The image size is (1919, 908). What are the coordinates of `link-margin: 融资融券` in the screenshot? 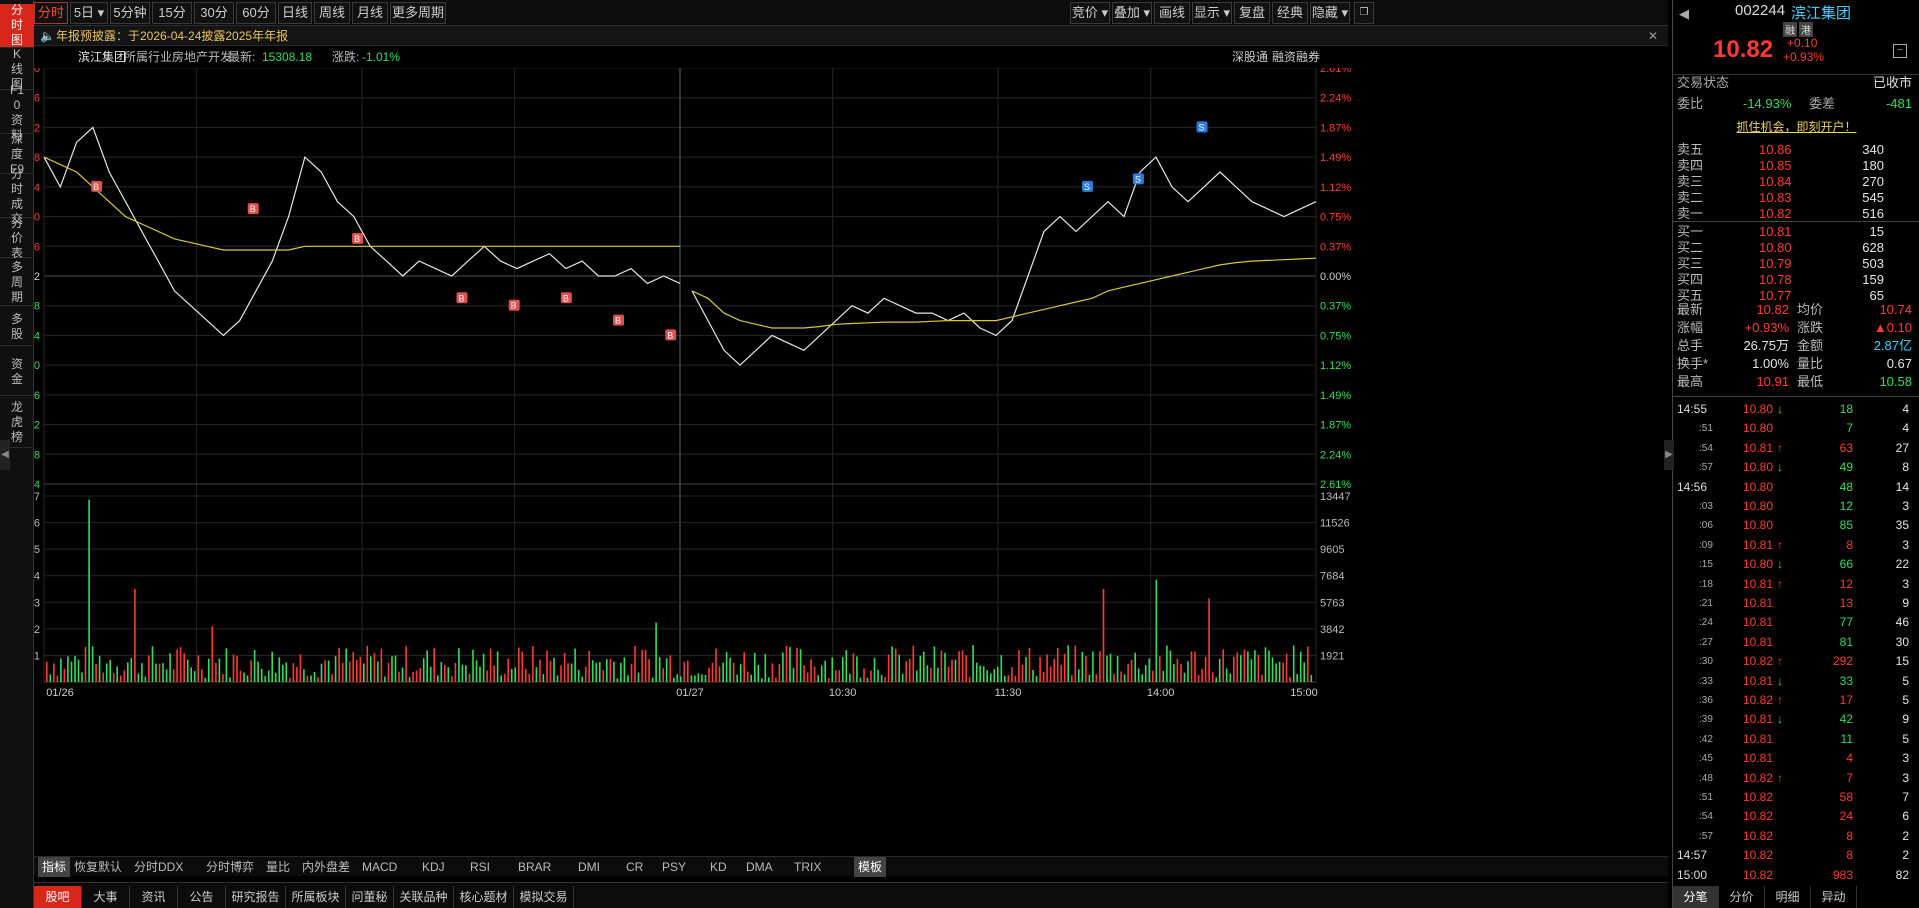 It's located at (1296, 57).